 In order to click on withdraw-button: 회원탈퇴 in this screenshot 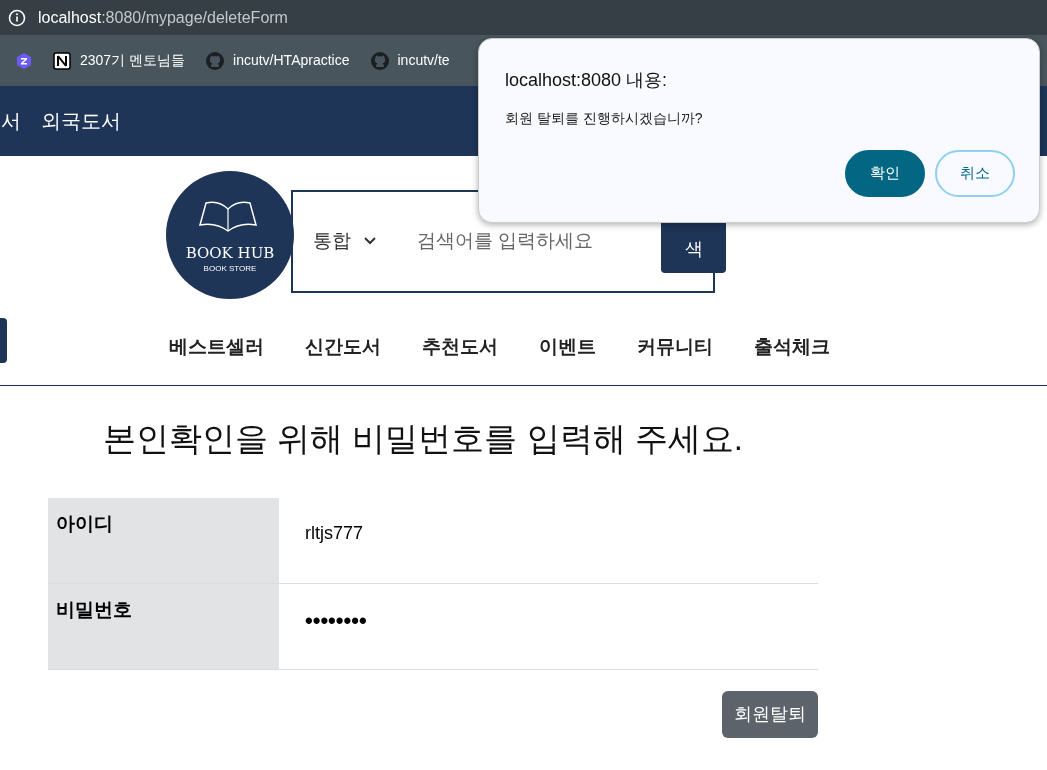, I will do `click(770, 714)`.